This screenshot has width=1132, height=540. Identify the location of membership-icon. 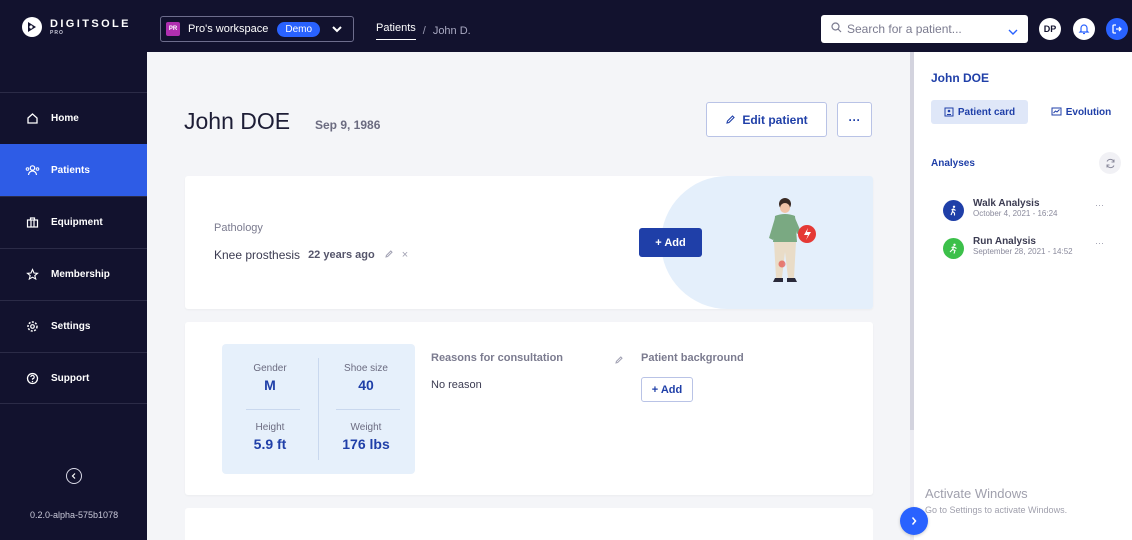
(32, 275).